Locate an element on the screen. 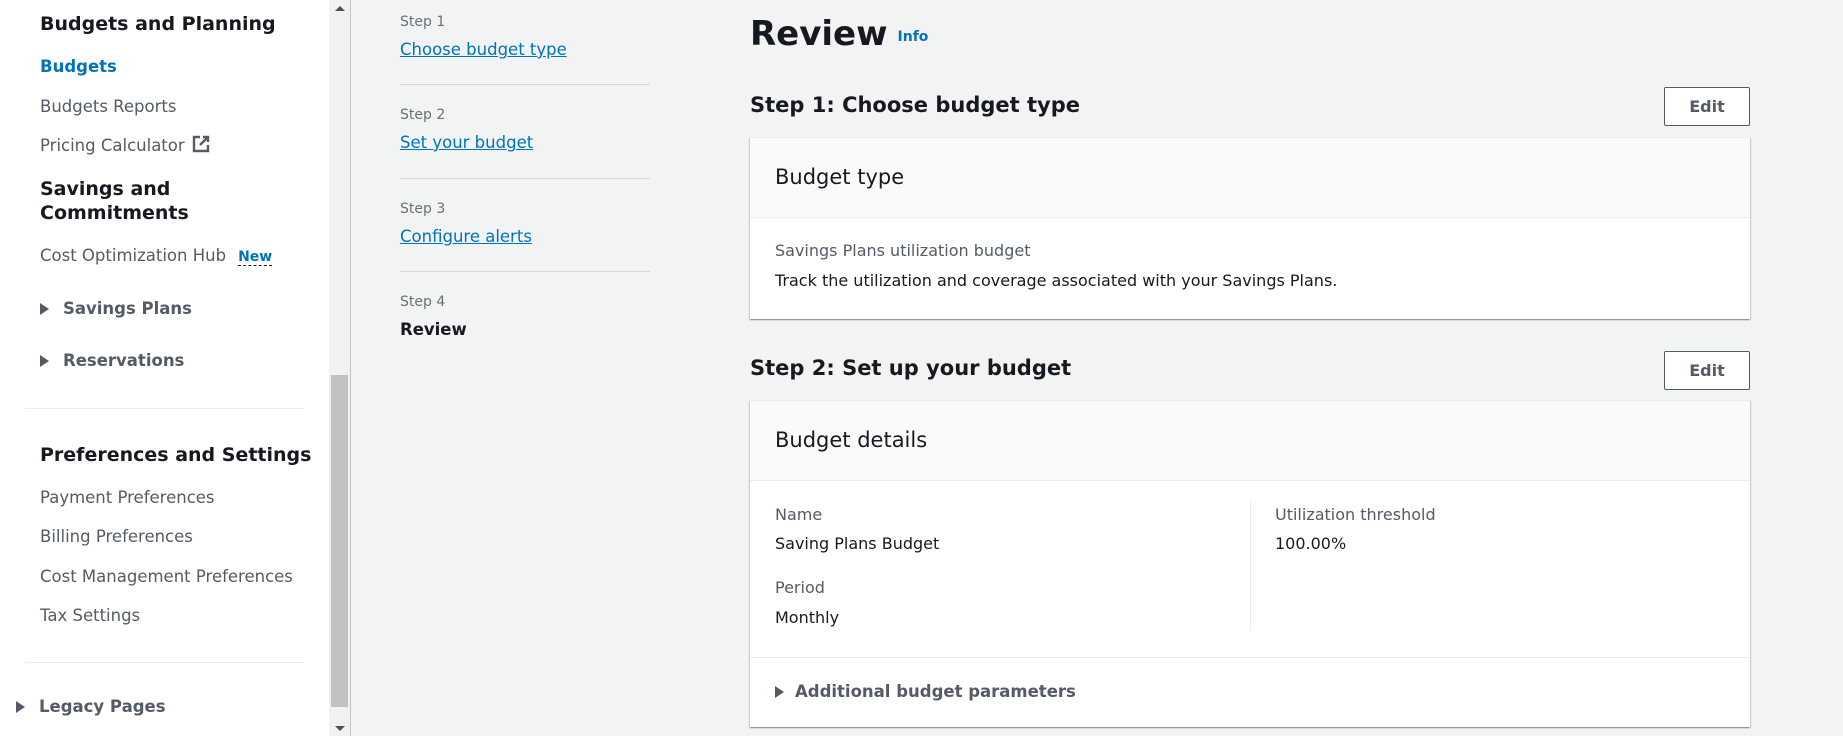  nav-expand-savings-plans: Savings Plans is located at coordinates (116, 309).